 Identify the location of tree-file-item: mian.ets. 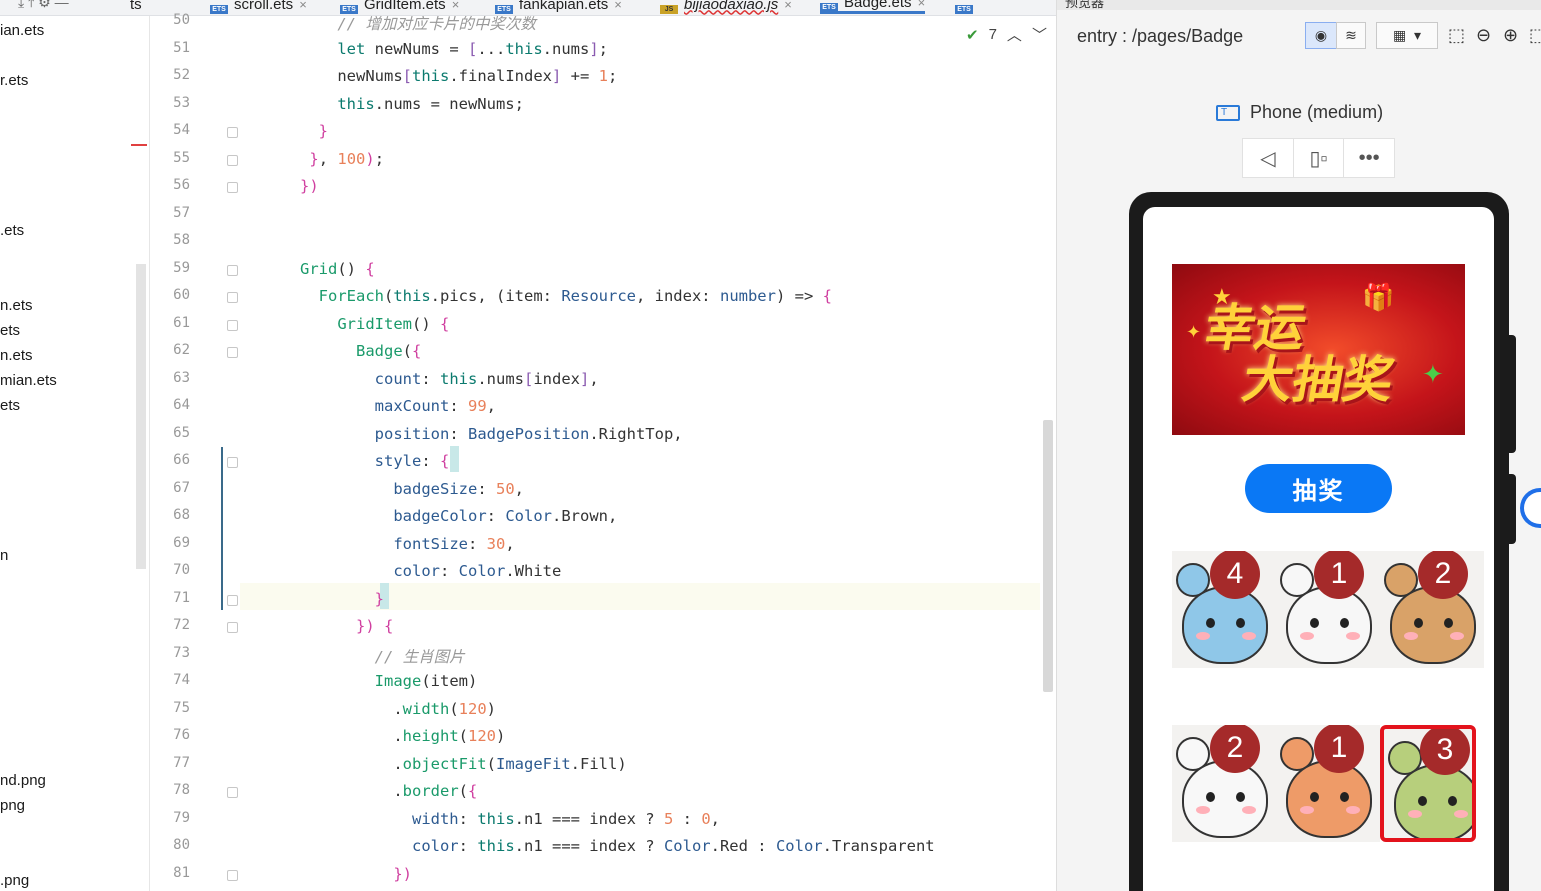
(28, 380).